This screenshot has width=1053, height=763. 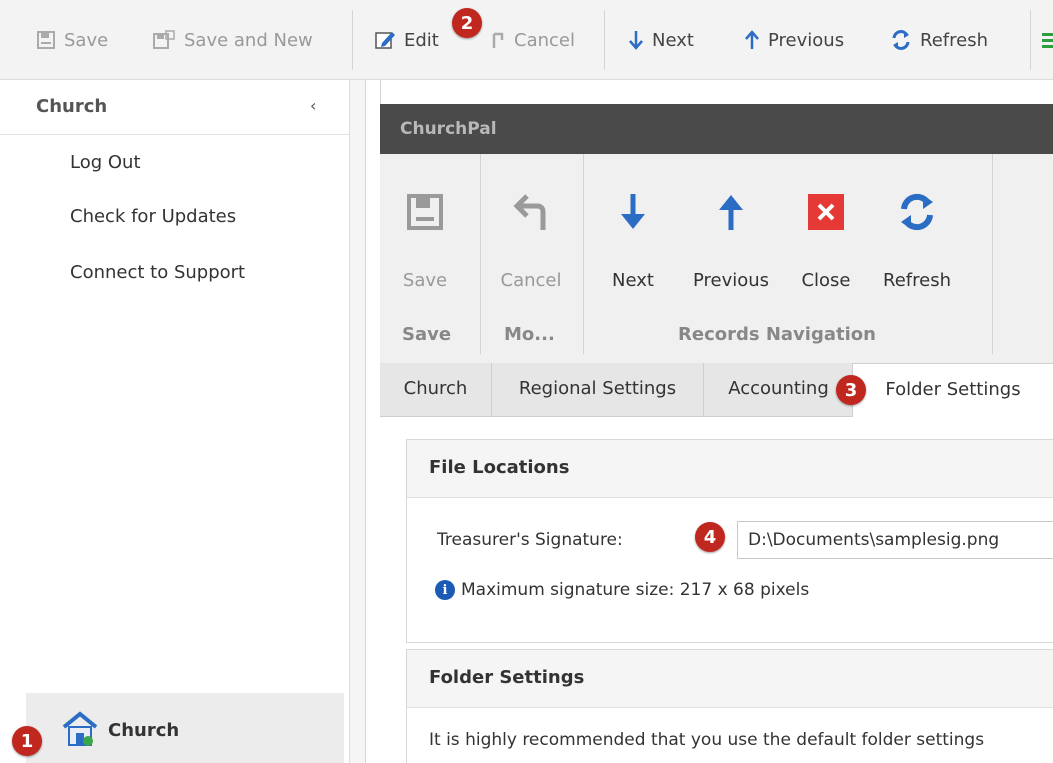 I want to click on ribbon-close-button: Close, so click(x=826, y=237).